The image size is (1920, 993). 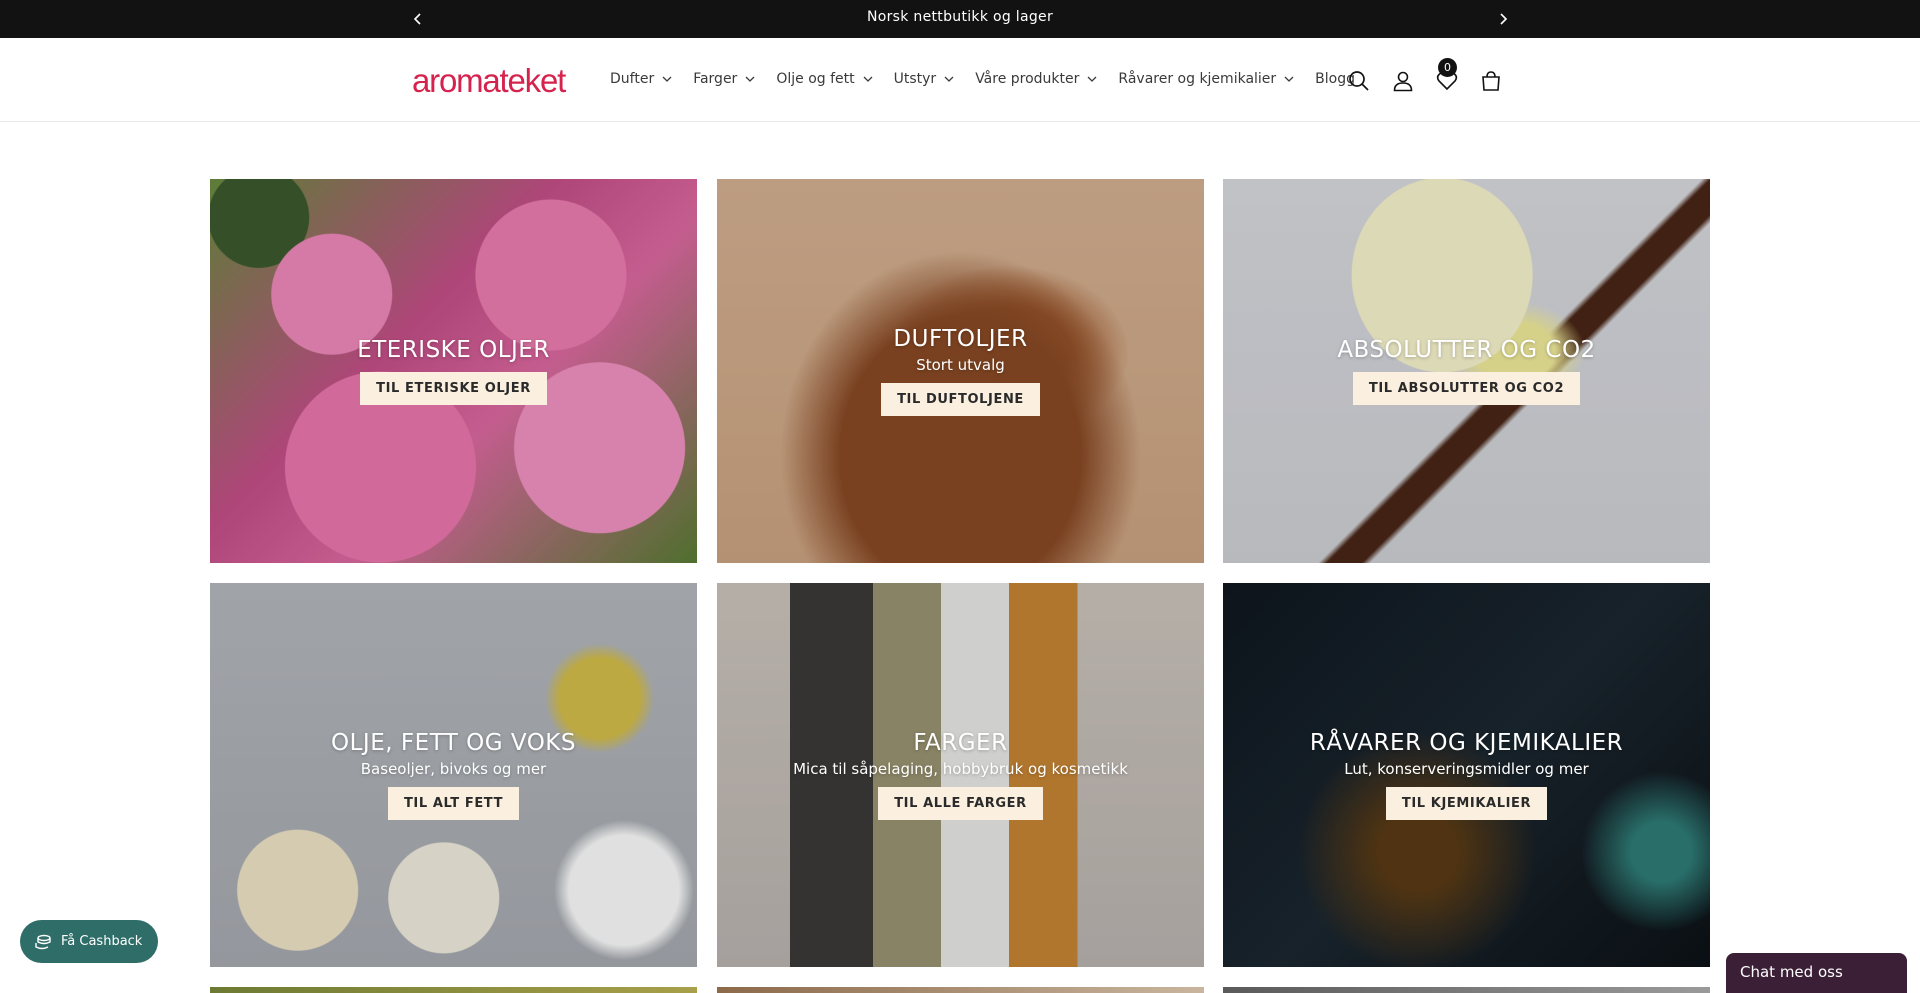 I want to click on collection-title: RÅVARER OG KJEMIKALIER, so click(x=1466, y=743).